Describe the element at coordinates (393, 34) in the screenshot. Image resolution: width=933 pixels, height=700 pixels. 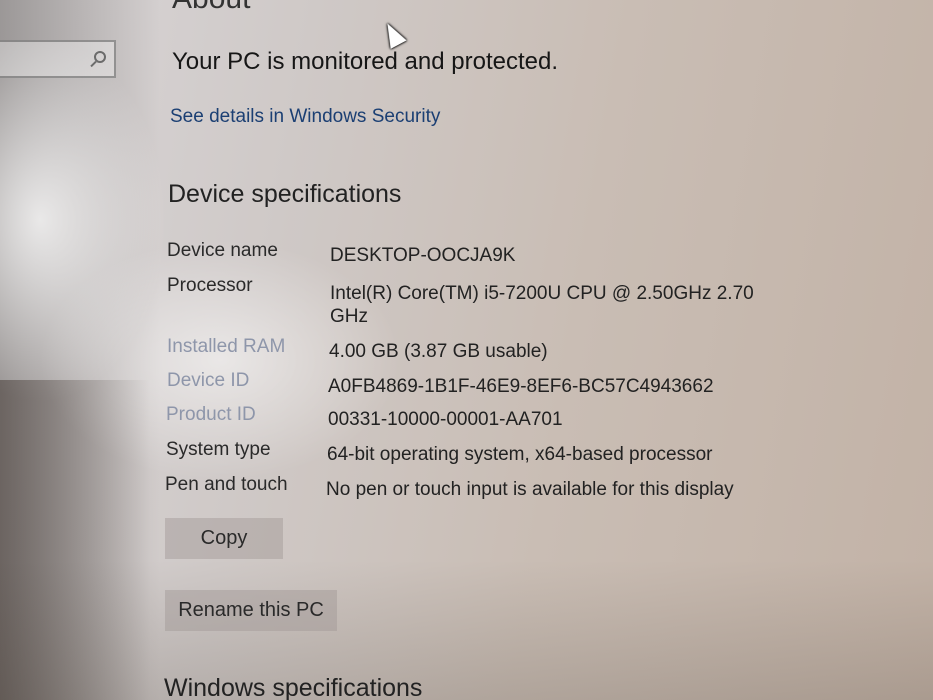
I see `mouse-pointer-icon` at that location.